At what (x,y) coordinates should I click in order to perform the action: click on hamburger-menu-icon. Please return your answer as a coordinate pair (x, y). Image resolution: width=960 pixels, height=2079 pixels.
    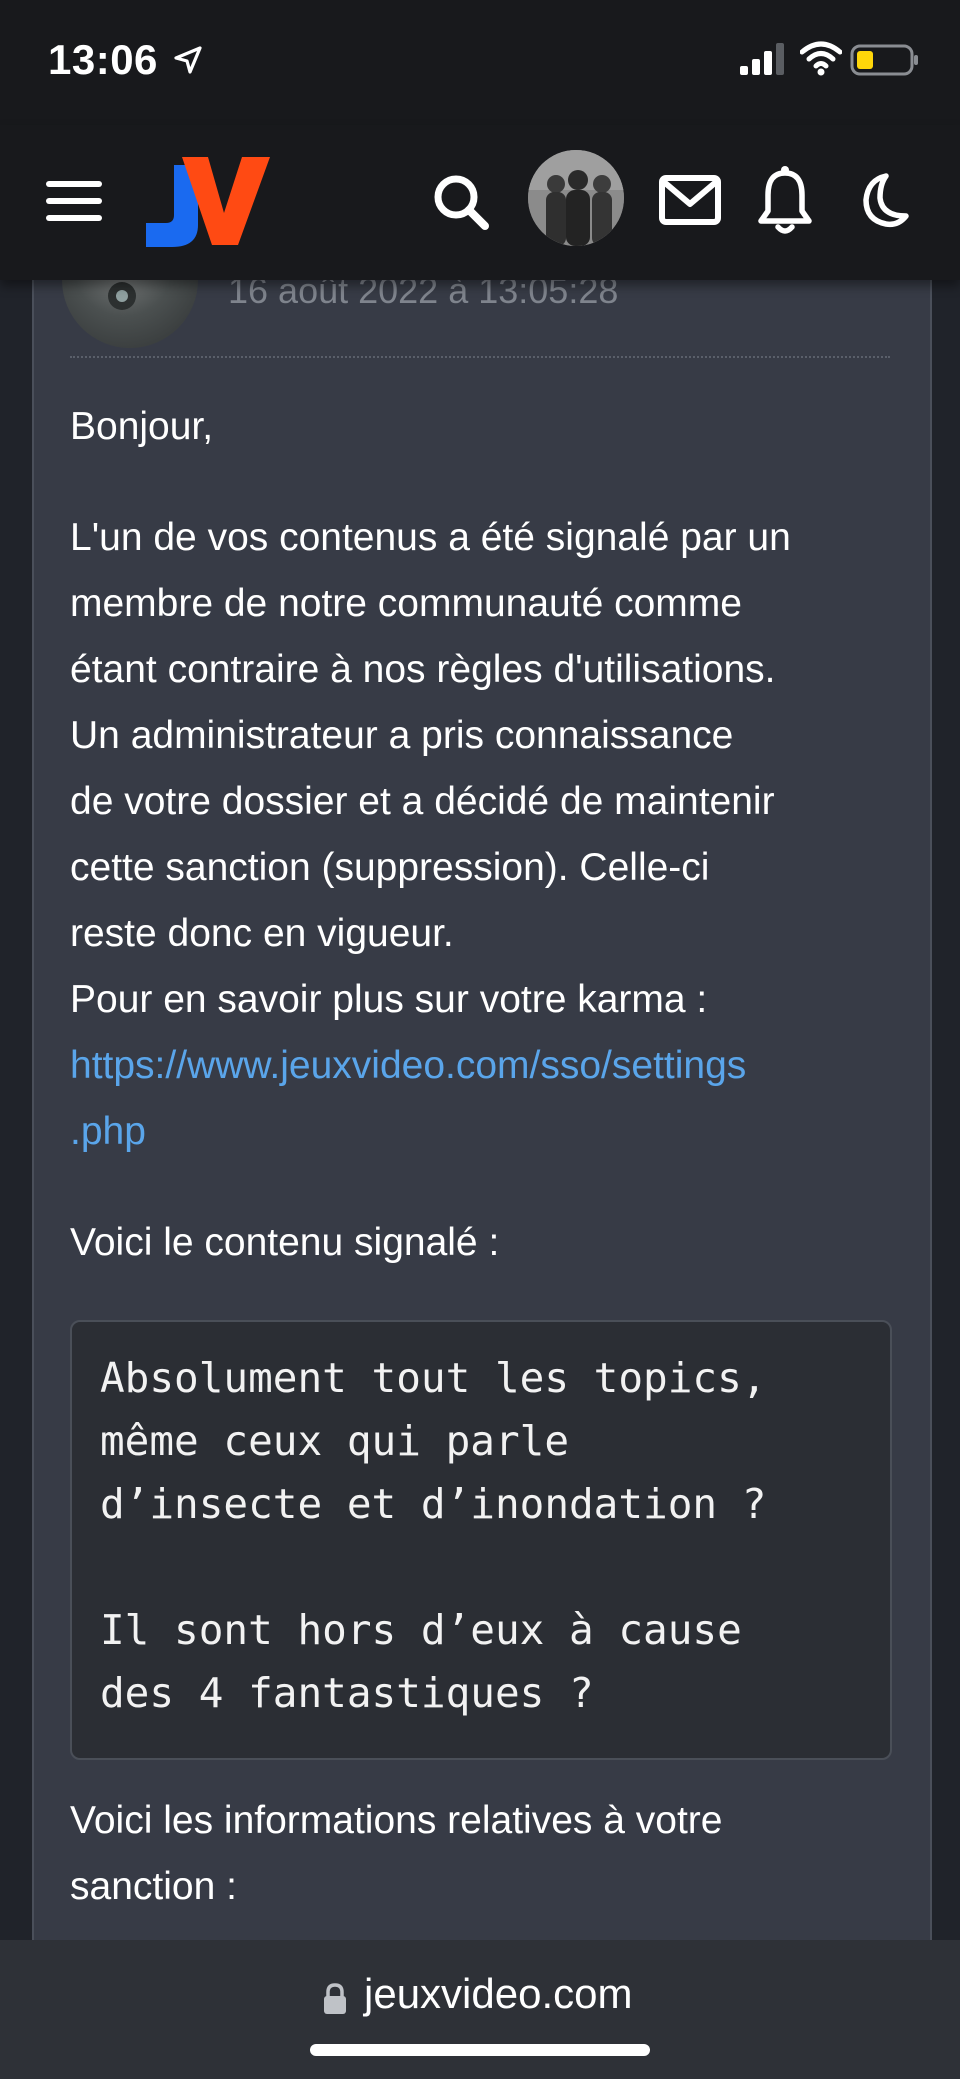
    Looking at the image, I should click on (74, 201).